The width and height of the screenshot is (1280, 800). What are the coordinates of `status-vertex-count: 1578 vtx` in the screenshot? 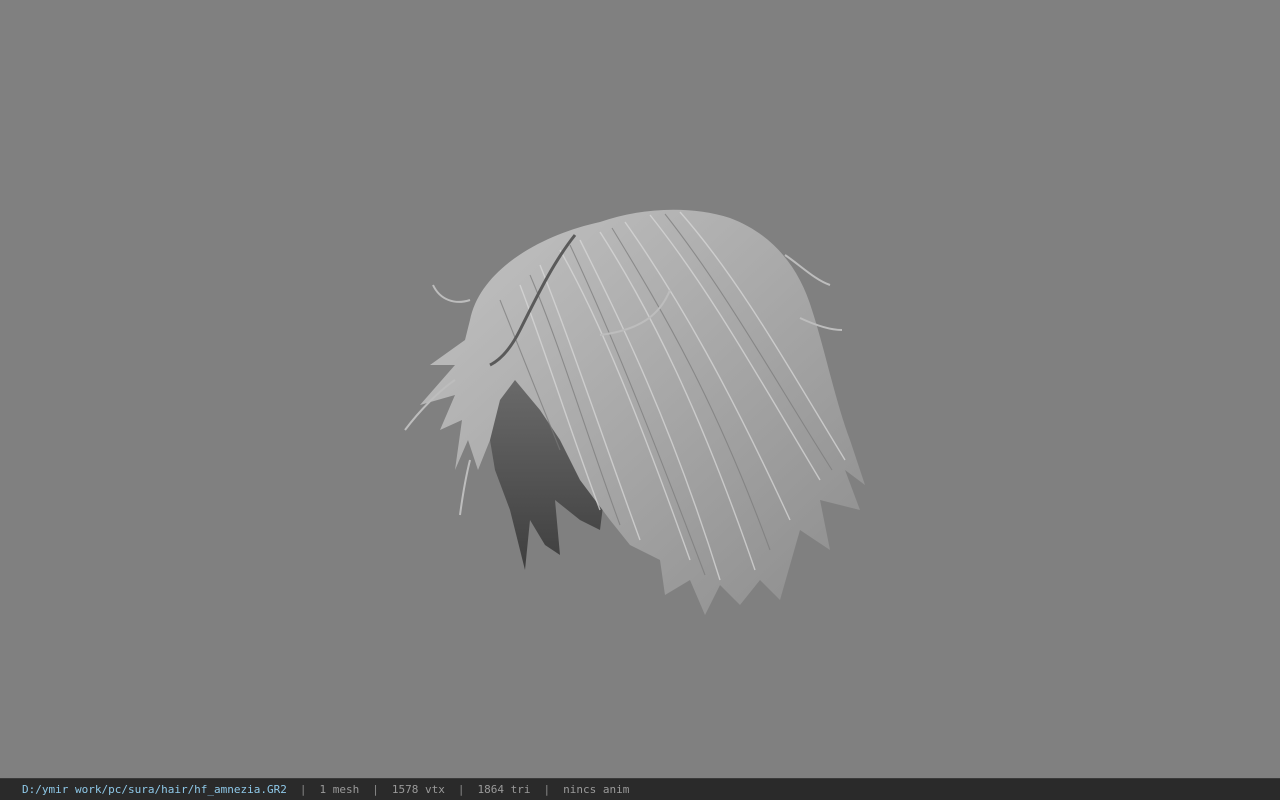 It's located at (418, 789).